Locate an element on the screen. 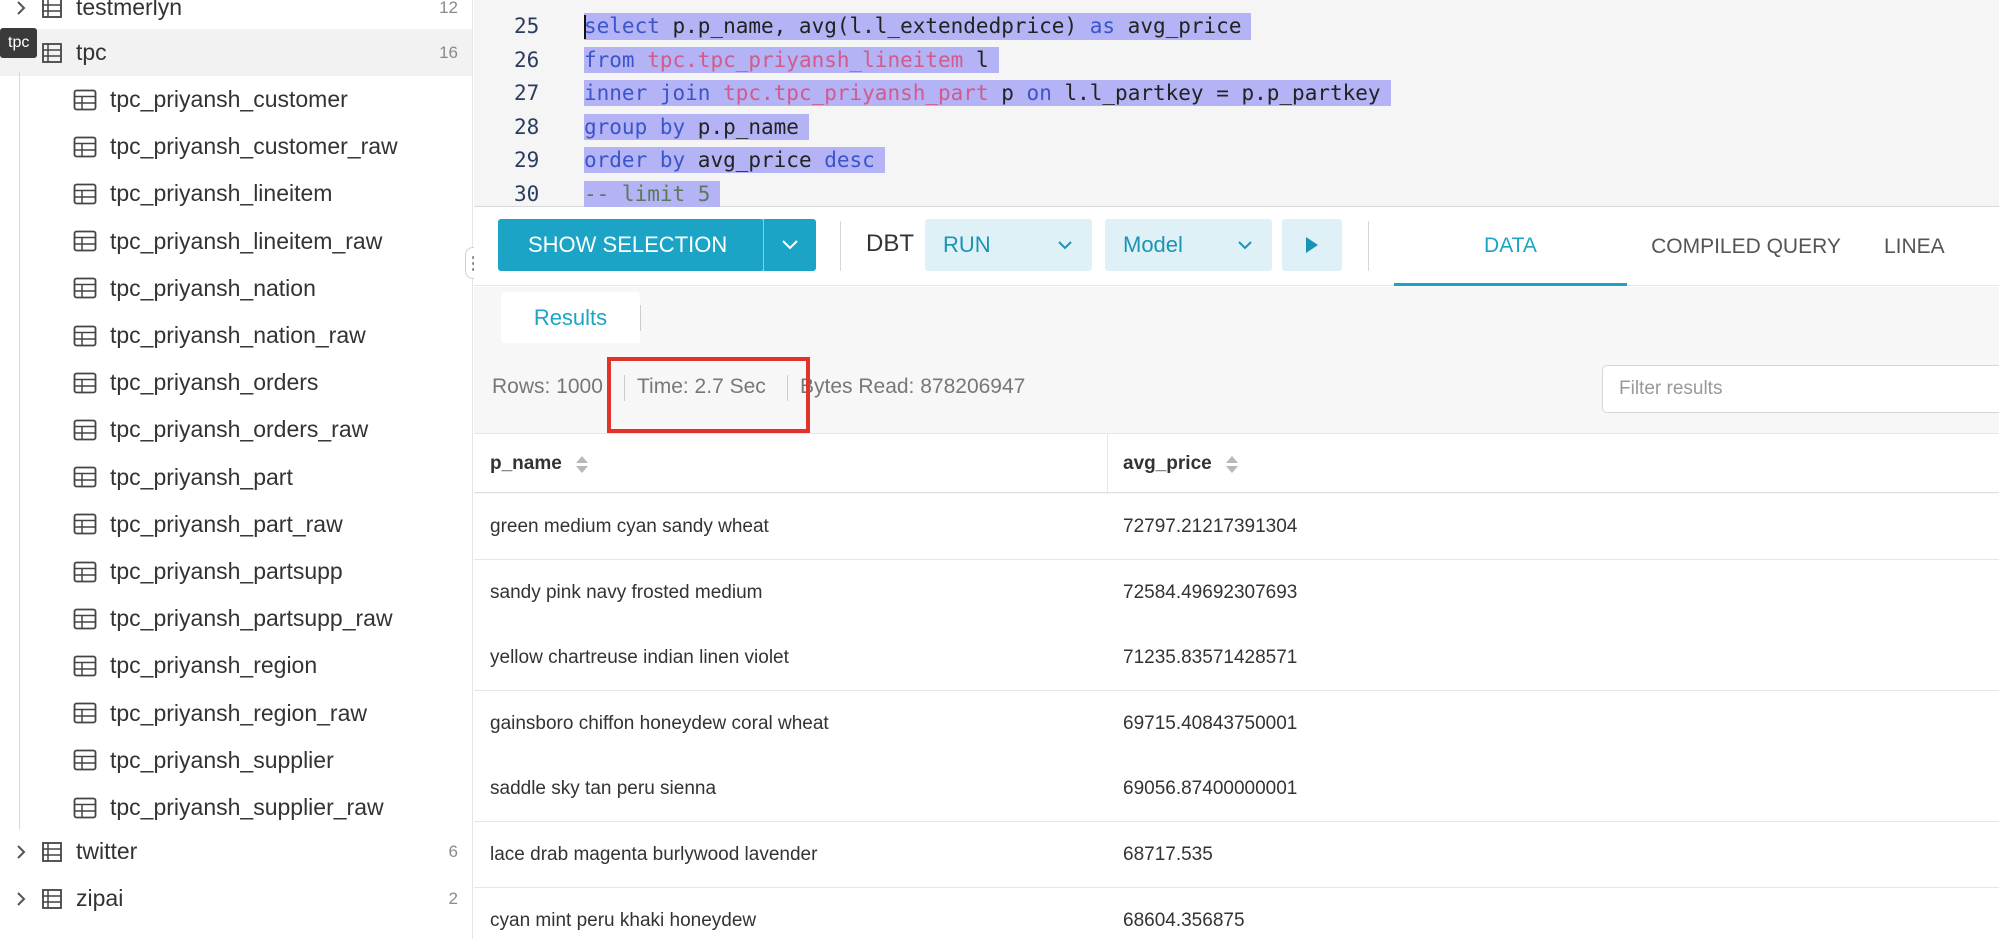 The width and height of the screenshot is (1999, 939). sidebar-table-item: tpc_priyansh_part_raw is located at coordinates (236, 524).